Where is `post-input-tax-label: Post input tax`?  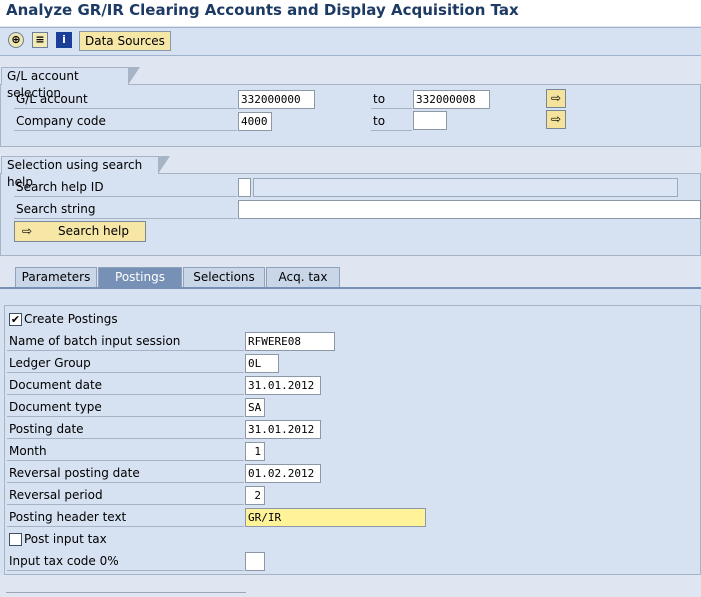 post-input-tax-label: Post input tax is located at coordinates (65, 539).